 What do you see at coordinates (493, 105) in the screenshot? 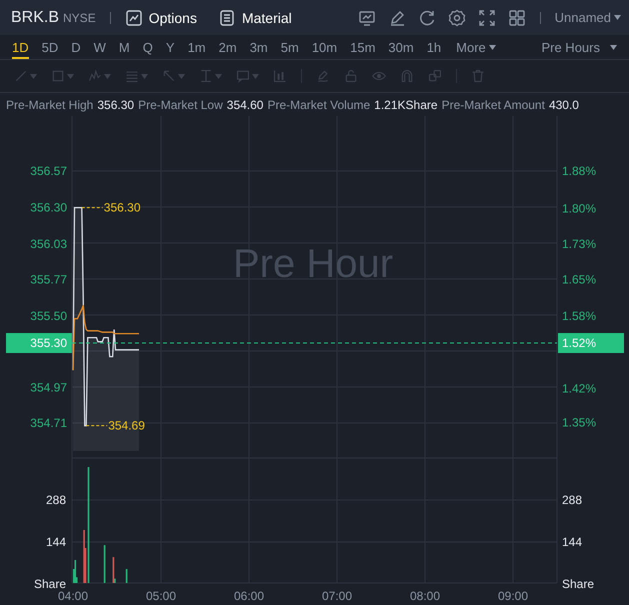
I see `stat-label: Pre-Market Amount` at bounding box center [493, 105].